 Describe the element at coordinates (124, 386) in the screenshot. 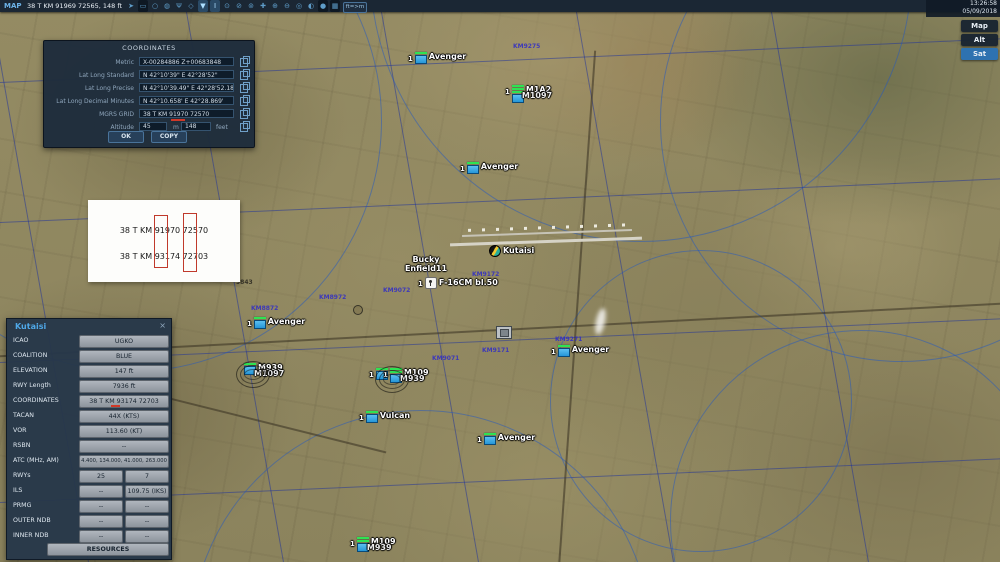

I see `airport-row-value: 7936 ft` at that location.